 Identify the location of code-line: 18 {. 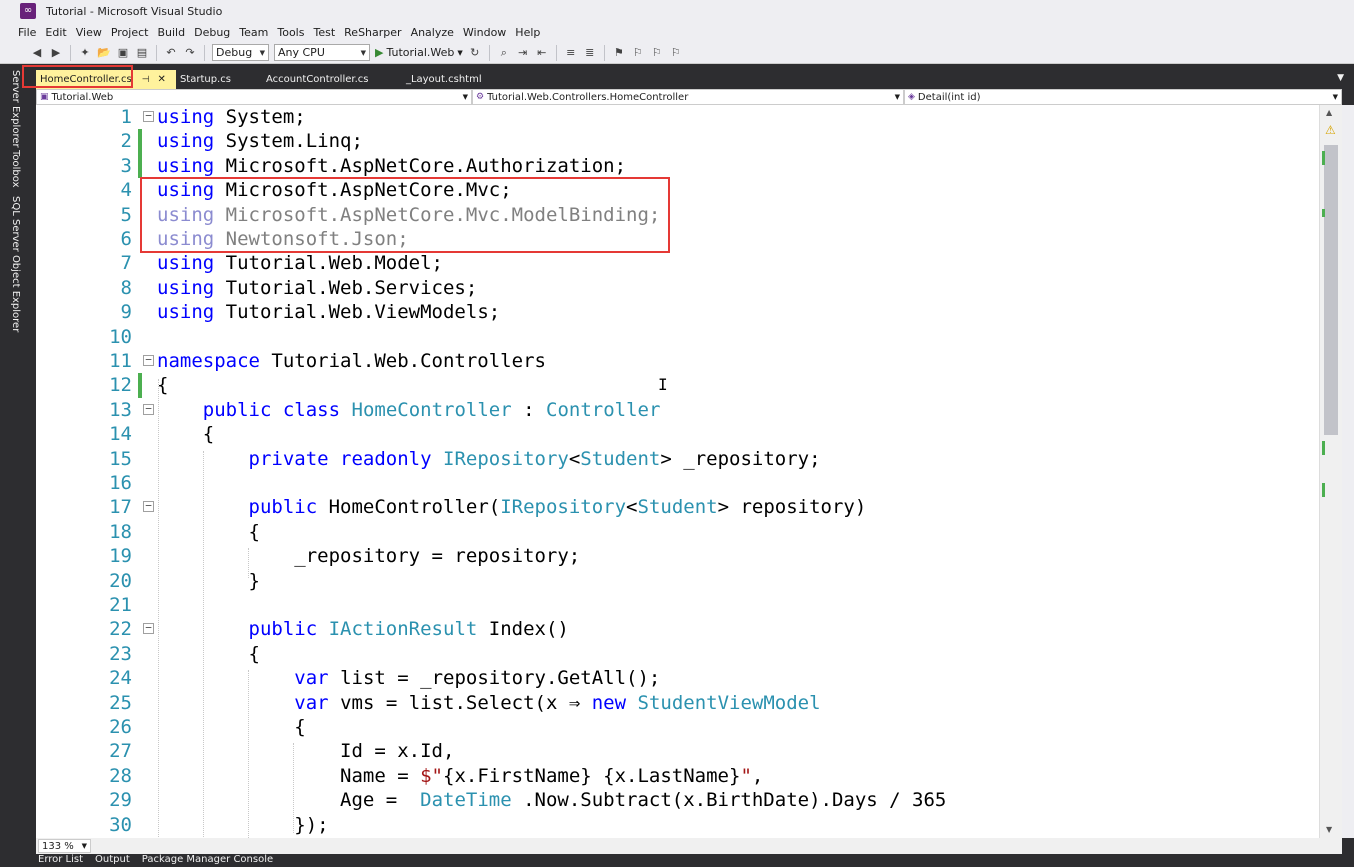
(677, 532).